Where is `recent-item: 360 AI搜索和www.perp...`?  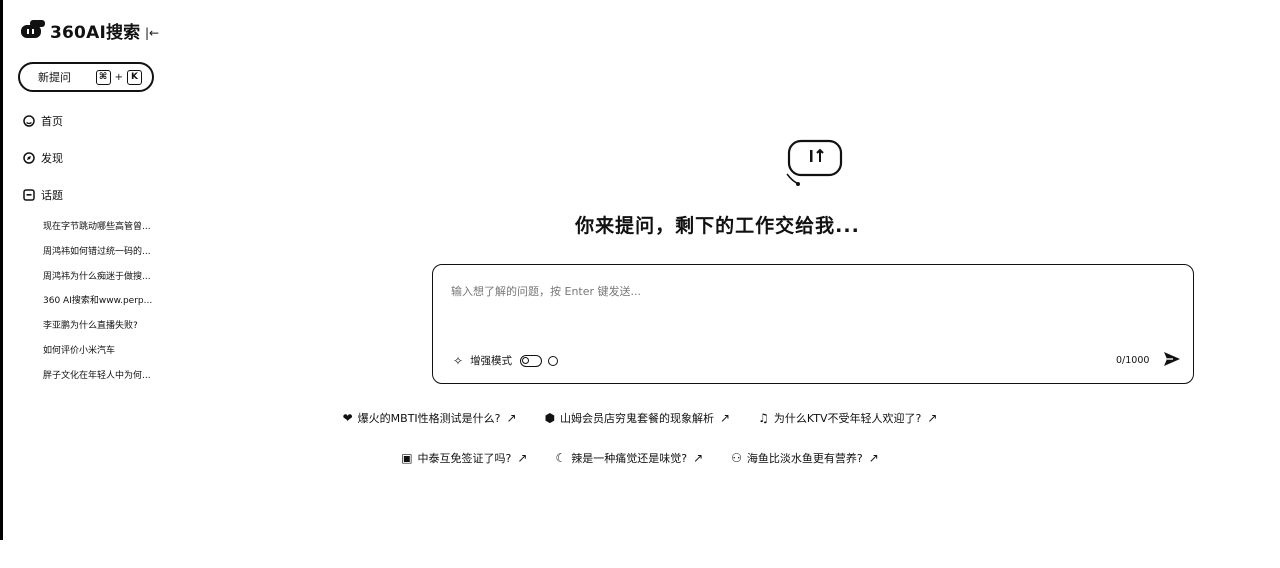 recent-item: 360 AI搜索和www.perp... is located at coordinates (105, 306).